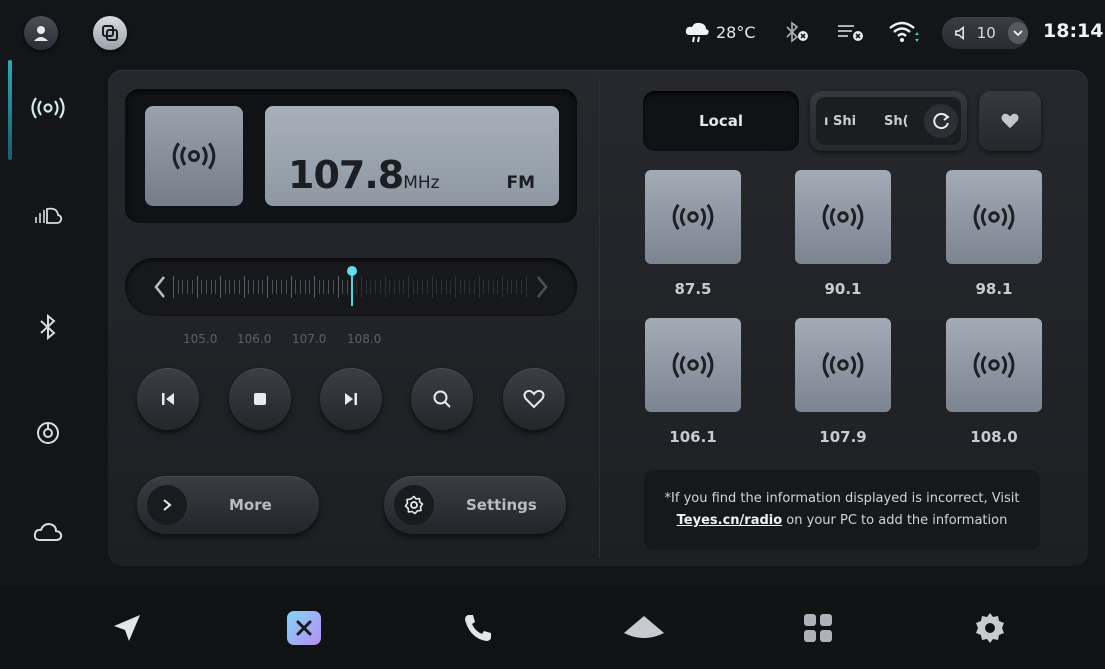  Describe the element at coordinates (48, 532) in the screenshot. I see `sidebar-item-cloud` at that location.